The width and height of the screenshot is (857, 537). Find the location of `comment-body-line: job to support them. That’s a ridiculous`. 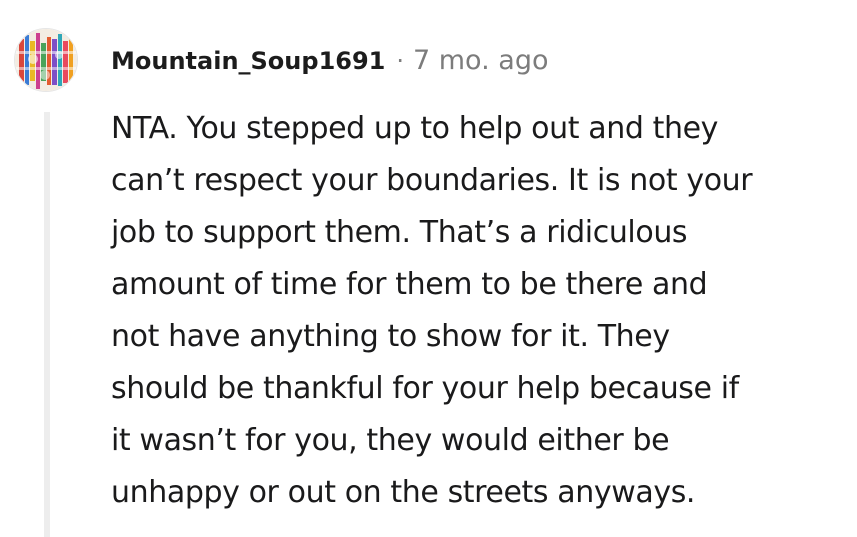

comment-body-line: job to support them. That’s a ridiculous is located at coordinates (399, 232).